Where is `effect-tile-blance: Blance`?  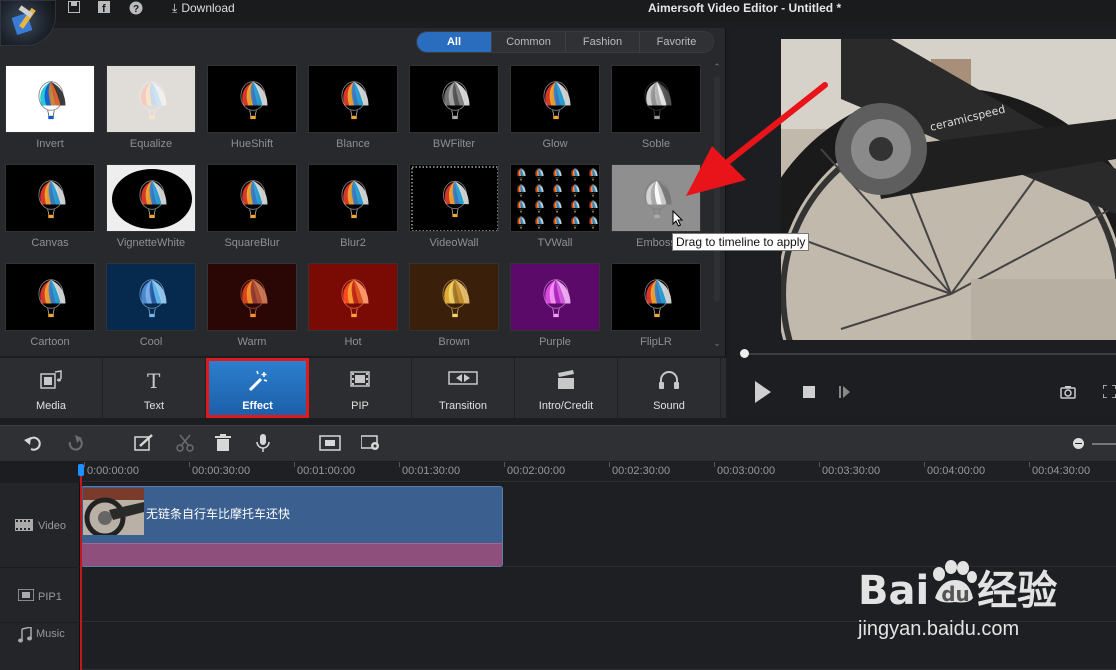
effect-tile-blance: Blance is located at coordinates (353, 113).